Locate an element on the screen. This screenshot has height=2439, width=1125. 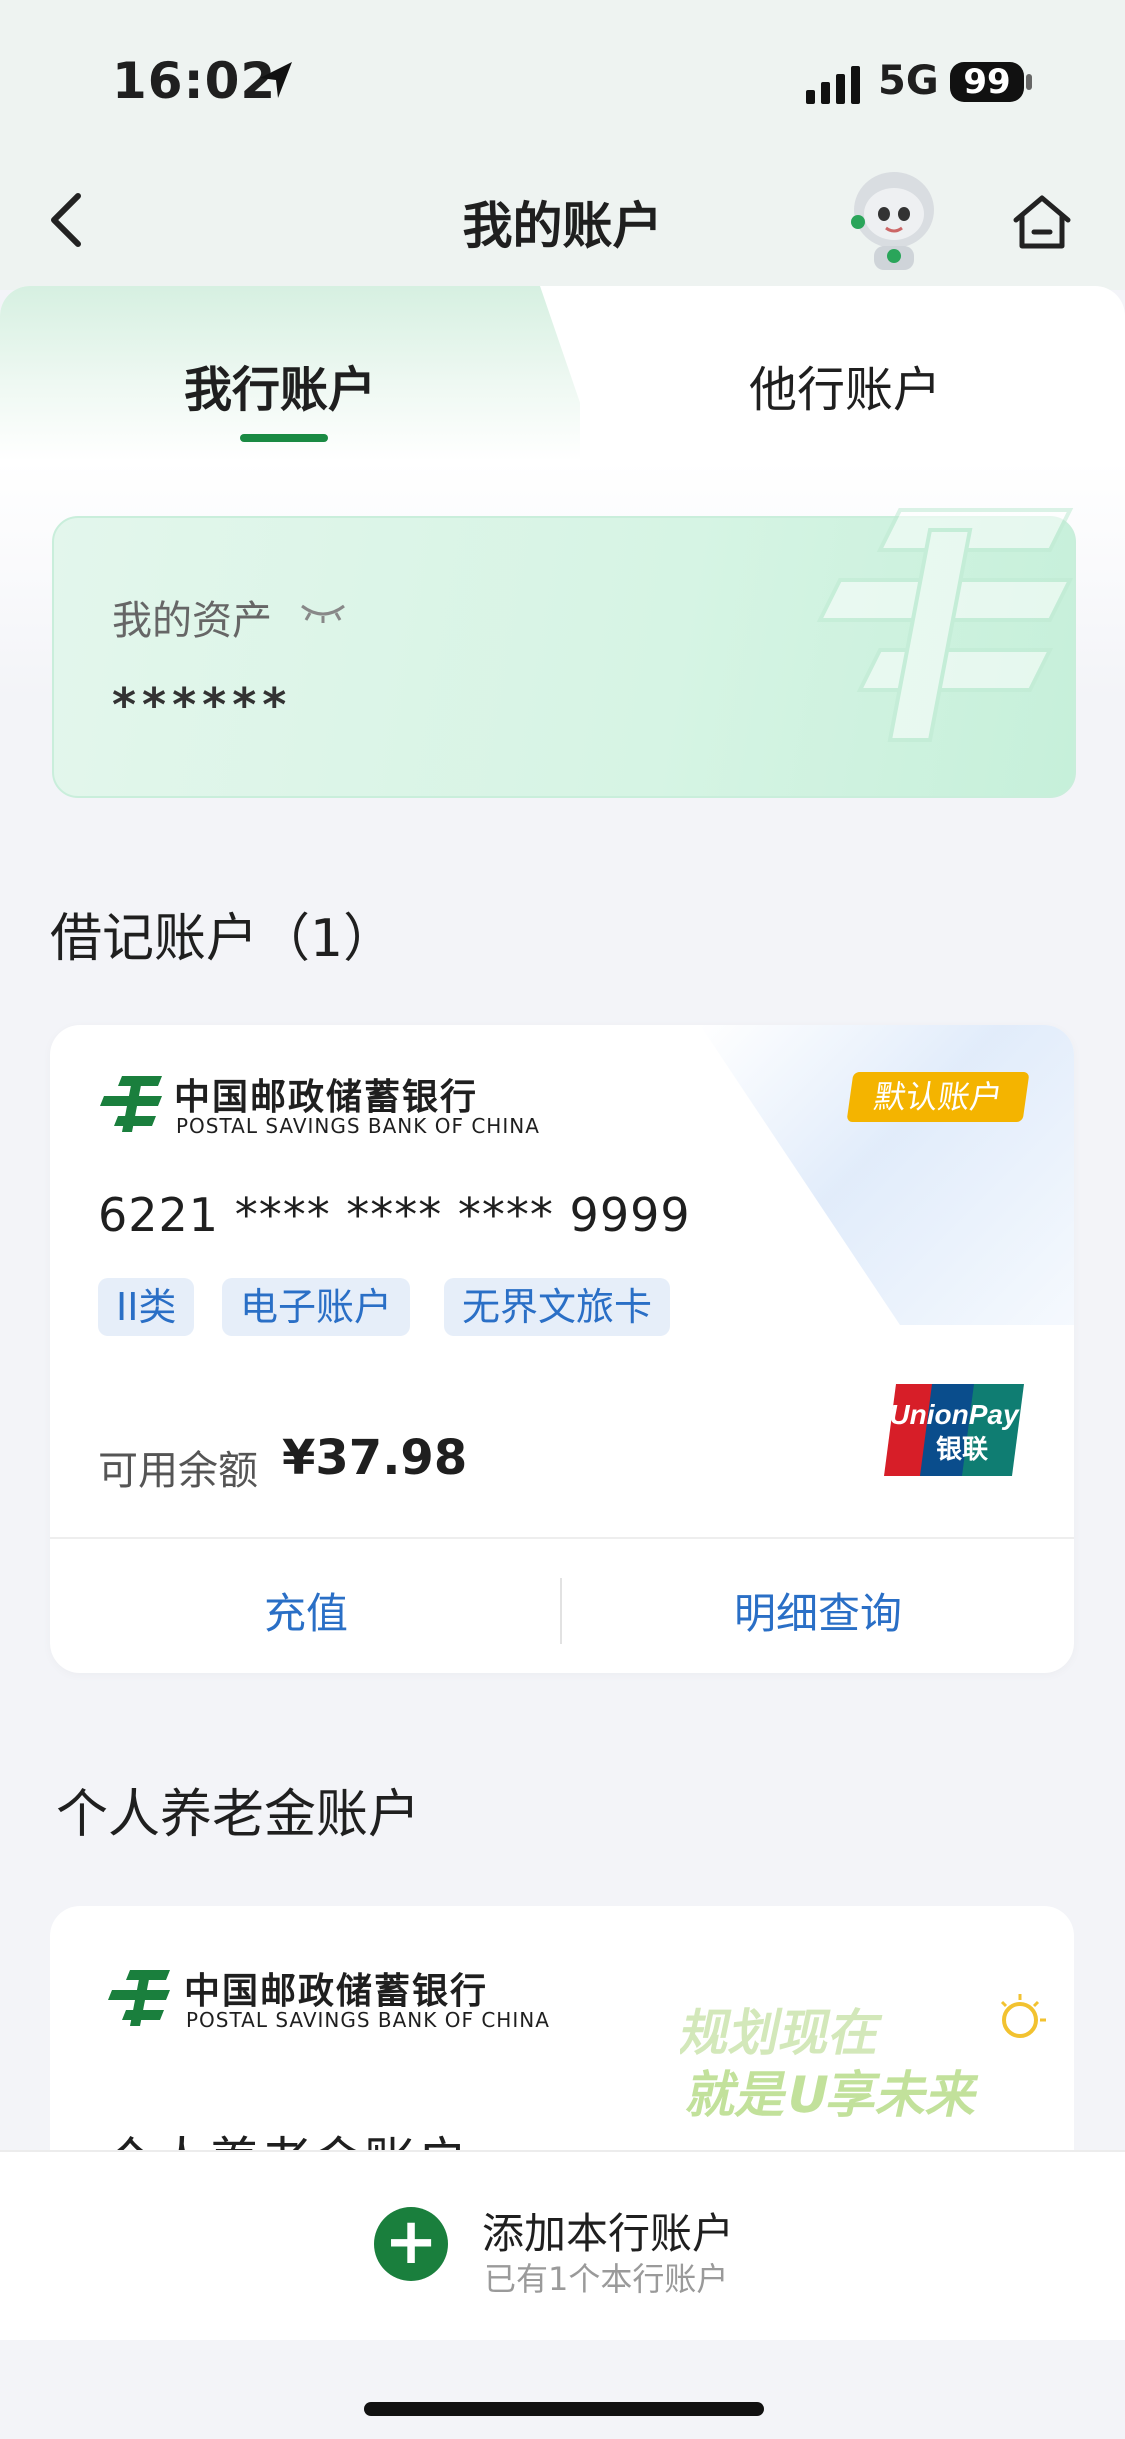
robot-assistant-icon is located at coordinates (894, 221).